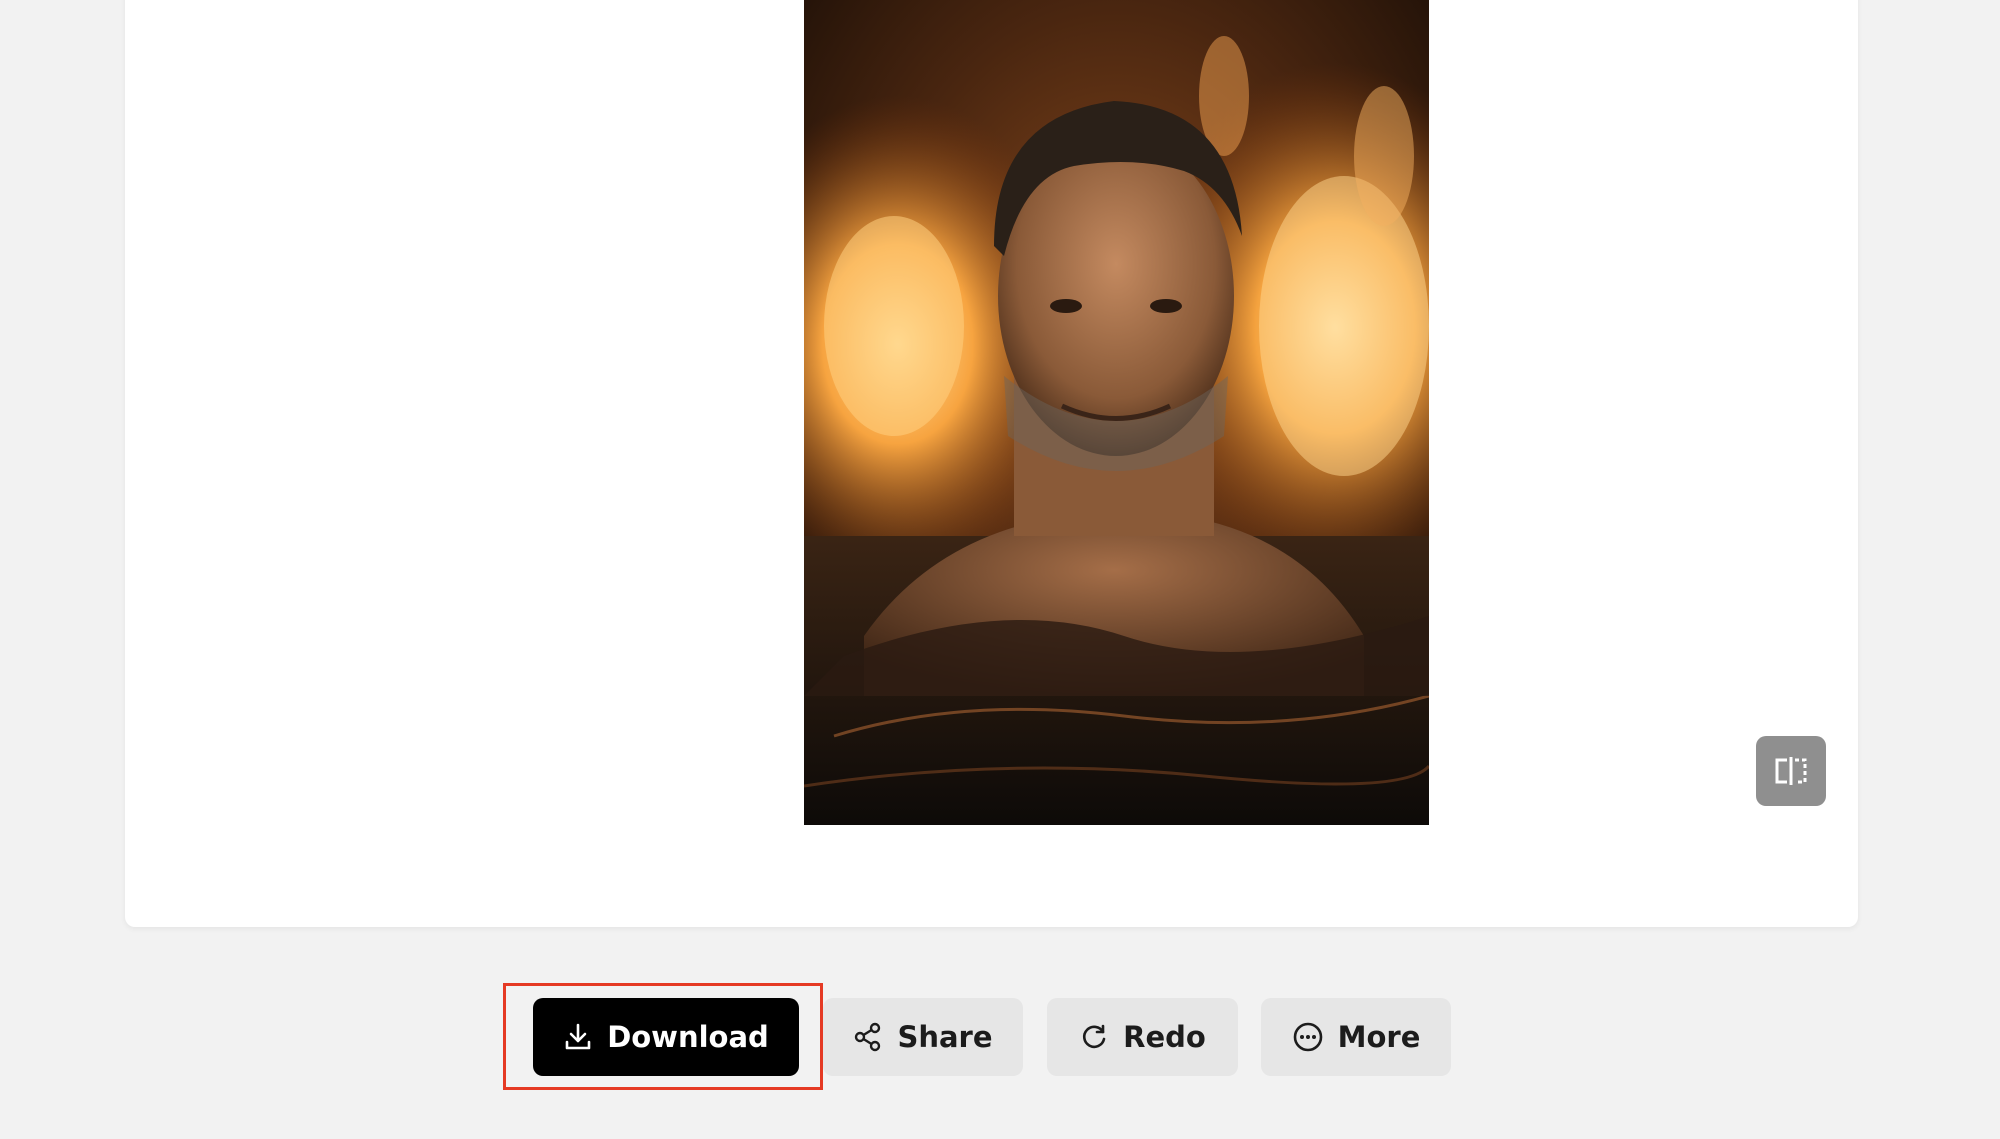  What do you see at coordinates (1308, 1037) in the screenshot?
I see `more-icon` at bounding box center [1308, 1037].